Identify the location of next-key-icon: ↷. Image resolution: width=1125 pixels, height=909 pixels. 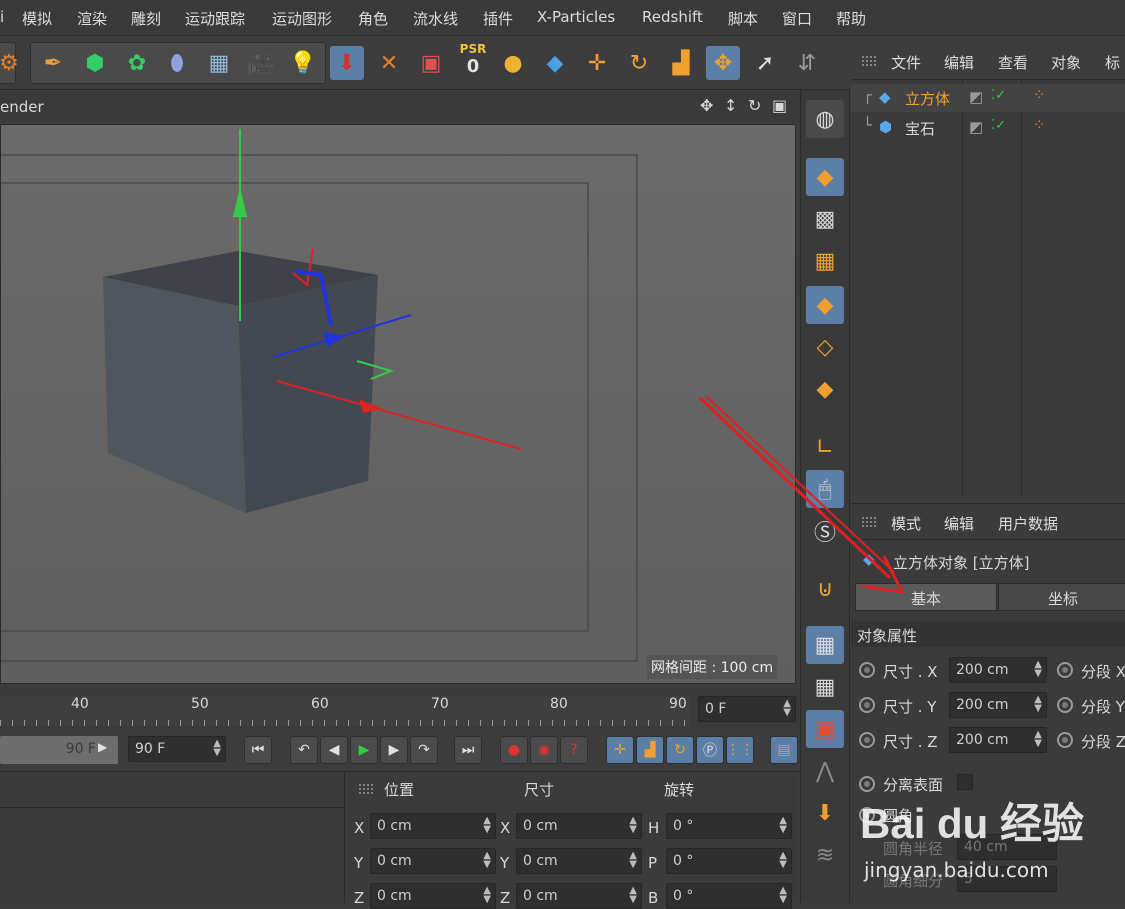
(424, 750).